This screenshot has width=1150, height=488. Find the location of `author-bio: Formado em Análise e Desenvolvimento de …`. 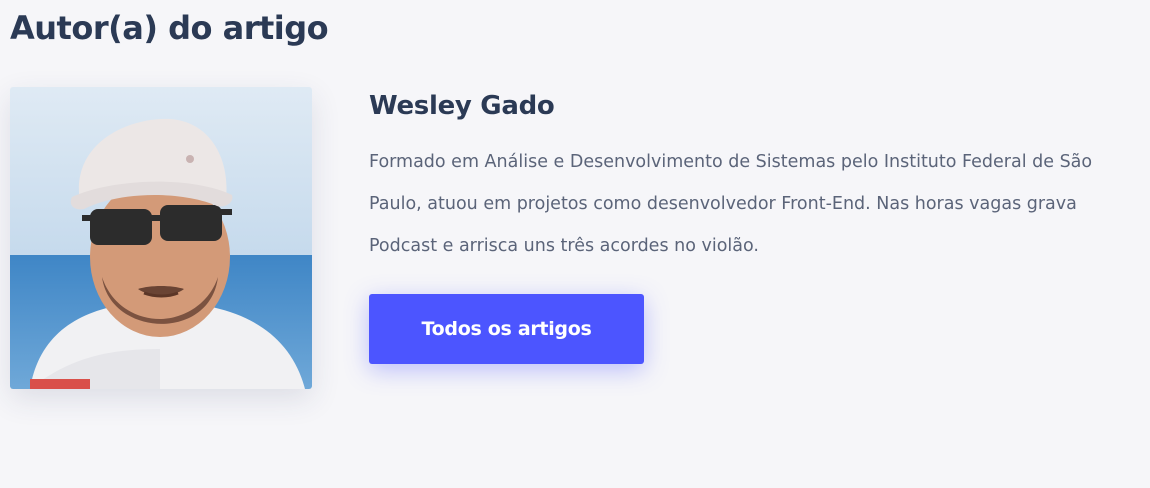

author-bio: Formado em Análise e Desenvolvimento de … is located at coordinates (731, 204).